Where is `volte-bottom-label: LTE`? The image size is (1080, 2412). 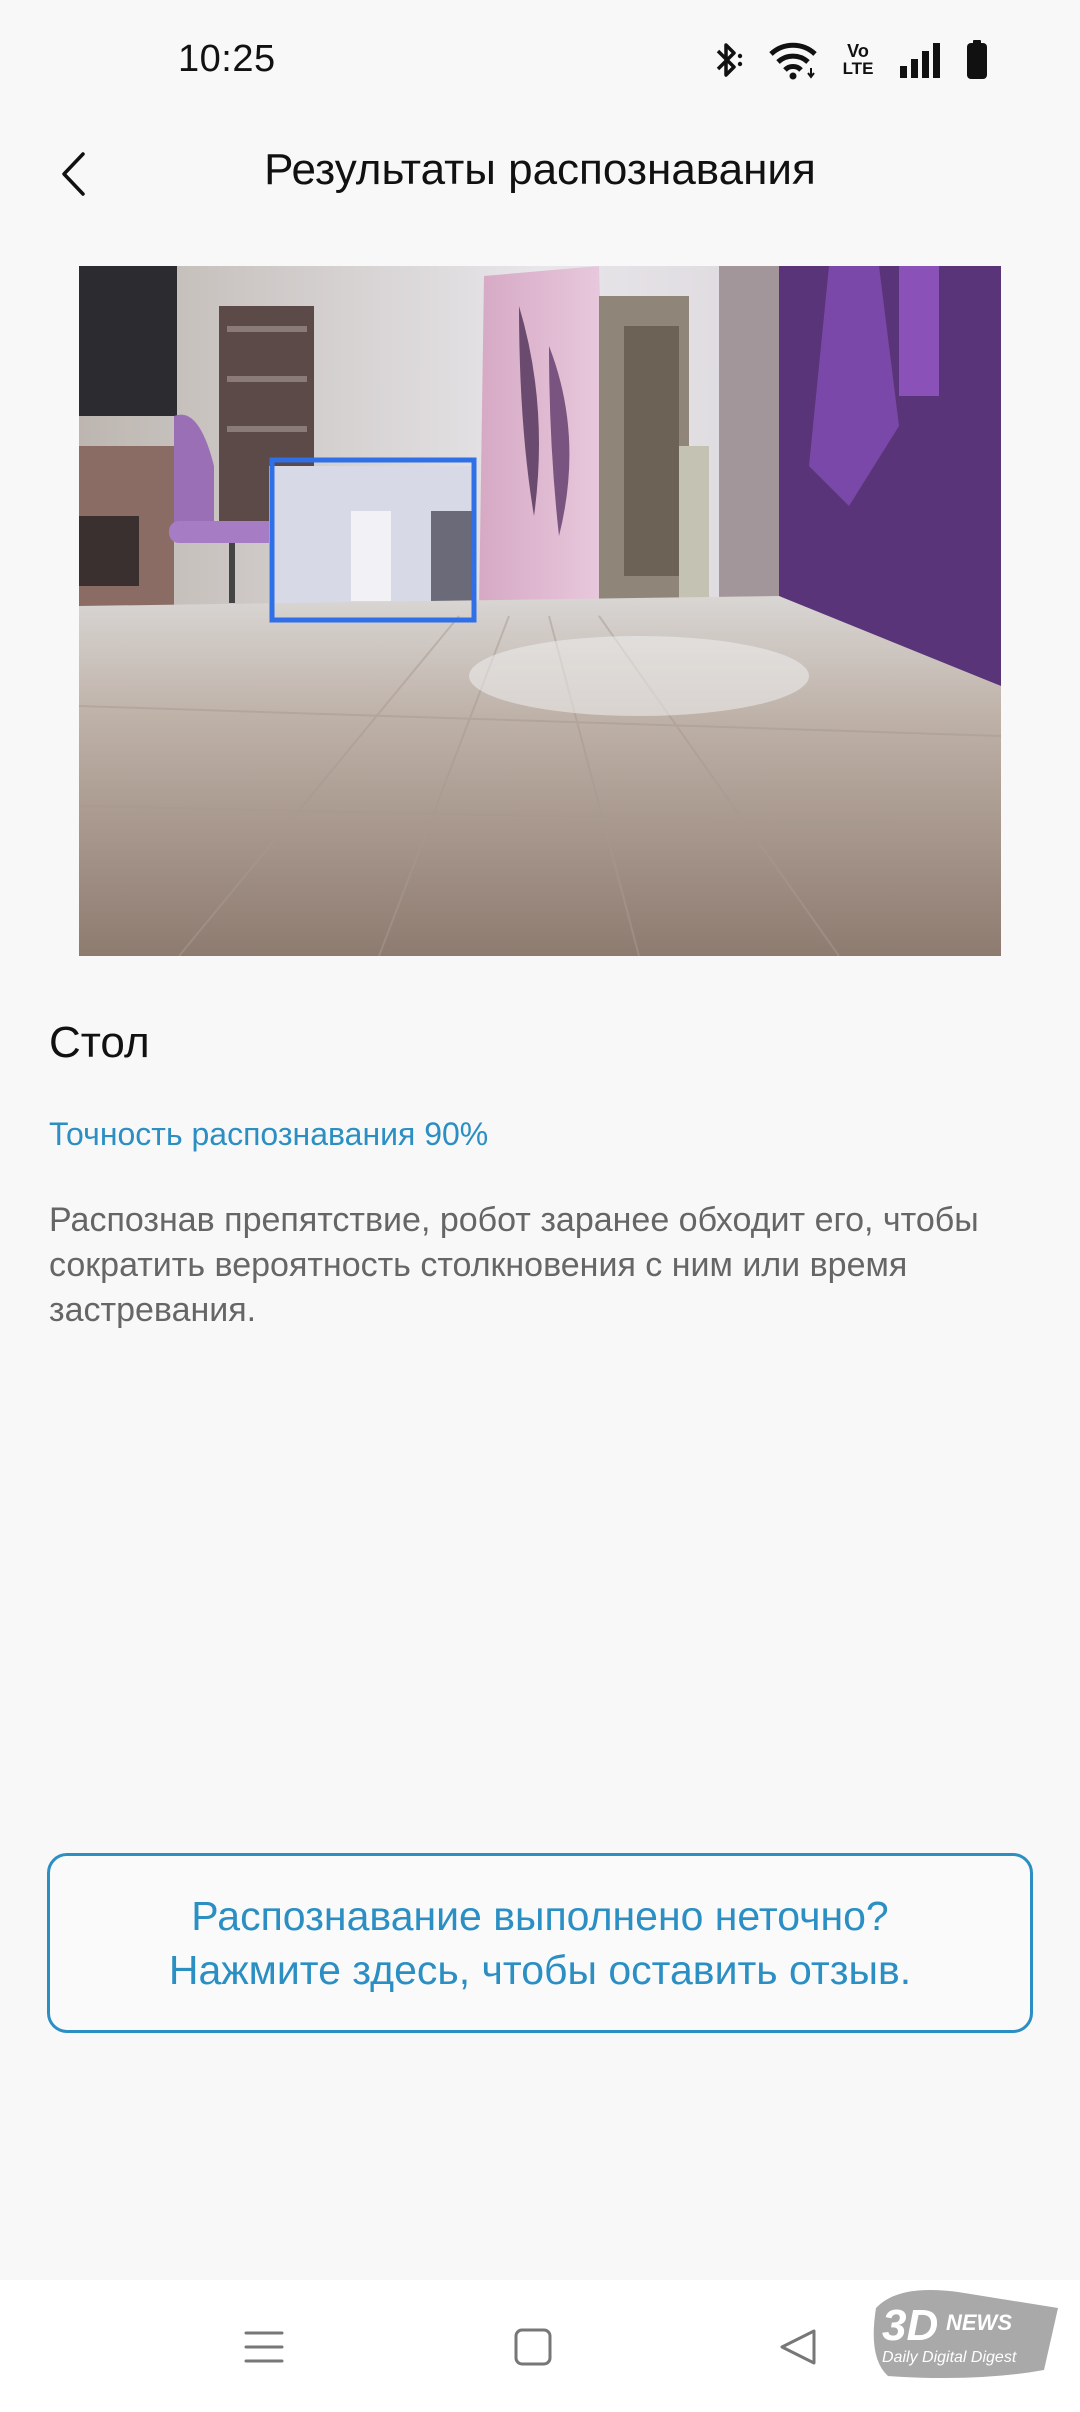
volte-bottom-label: LTE is located at coordinates (858, 68).